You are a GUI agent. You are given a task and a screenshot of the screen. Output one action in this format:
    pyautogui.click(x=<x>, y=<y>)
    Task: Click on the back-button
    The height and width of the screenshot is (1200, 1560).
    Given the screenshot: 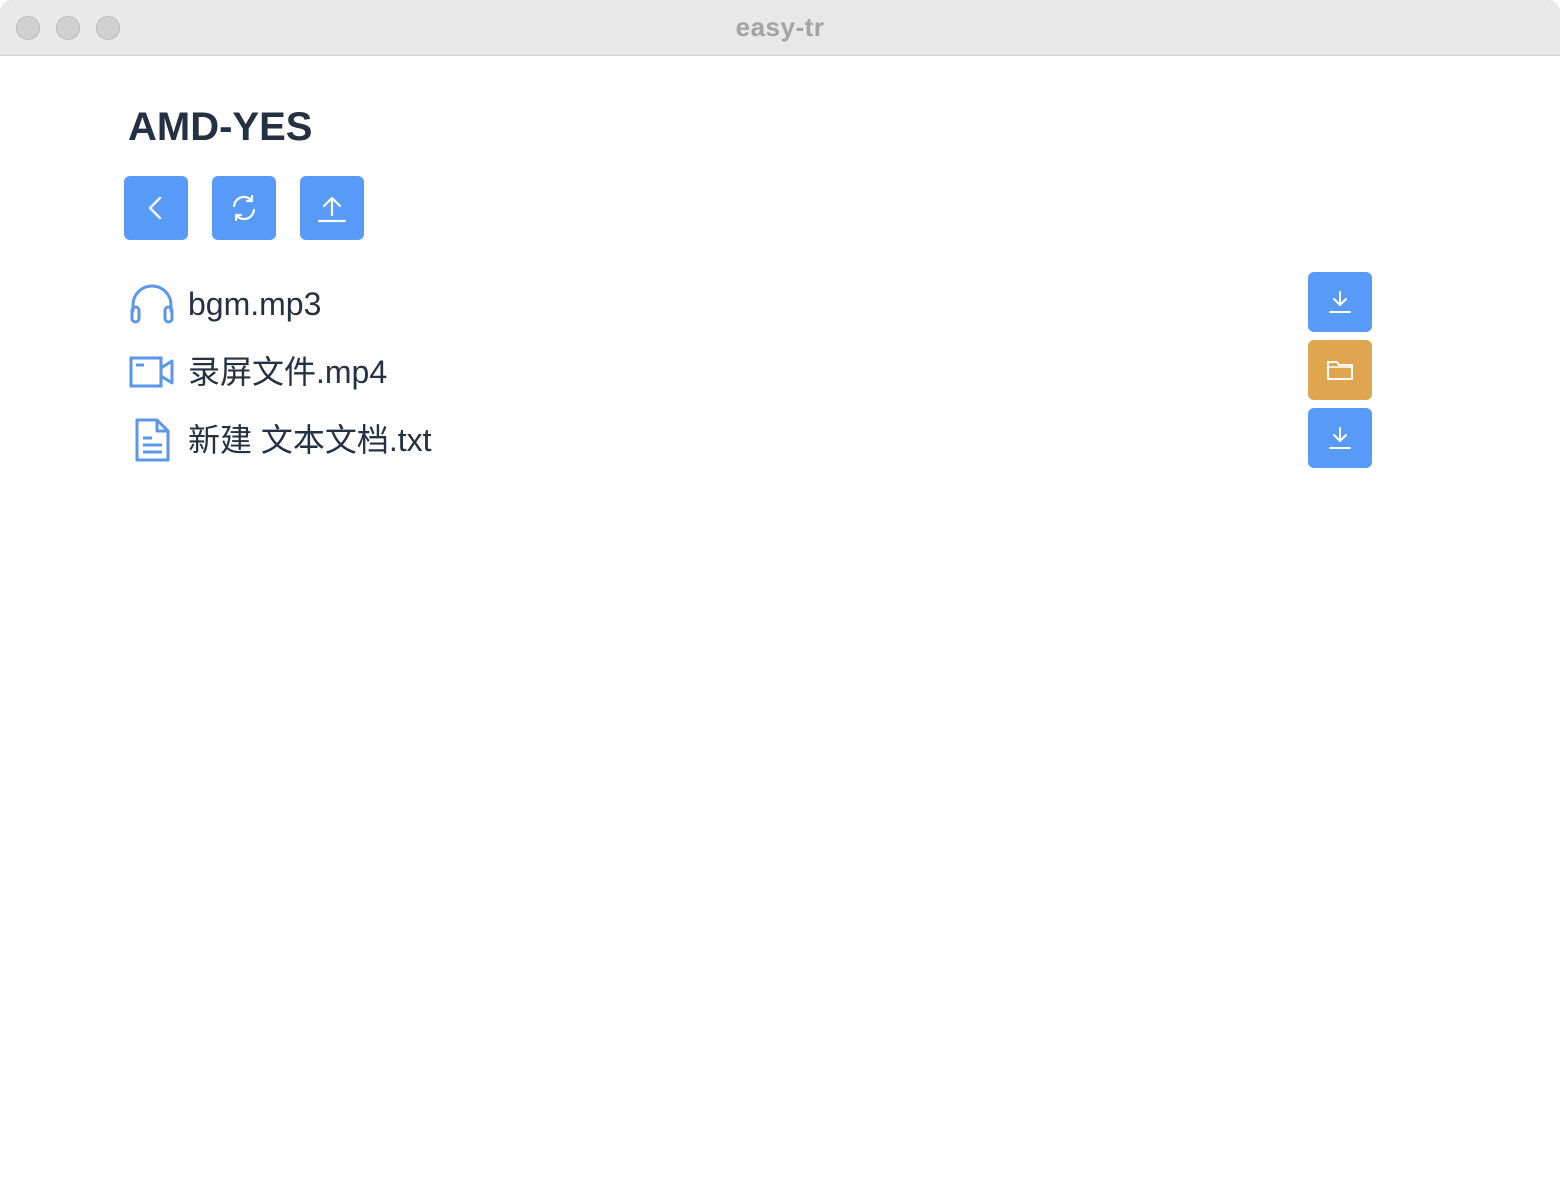 What is the action you would take?
    pyautogui.click(x=156, y=208)
    